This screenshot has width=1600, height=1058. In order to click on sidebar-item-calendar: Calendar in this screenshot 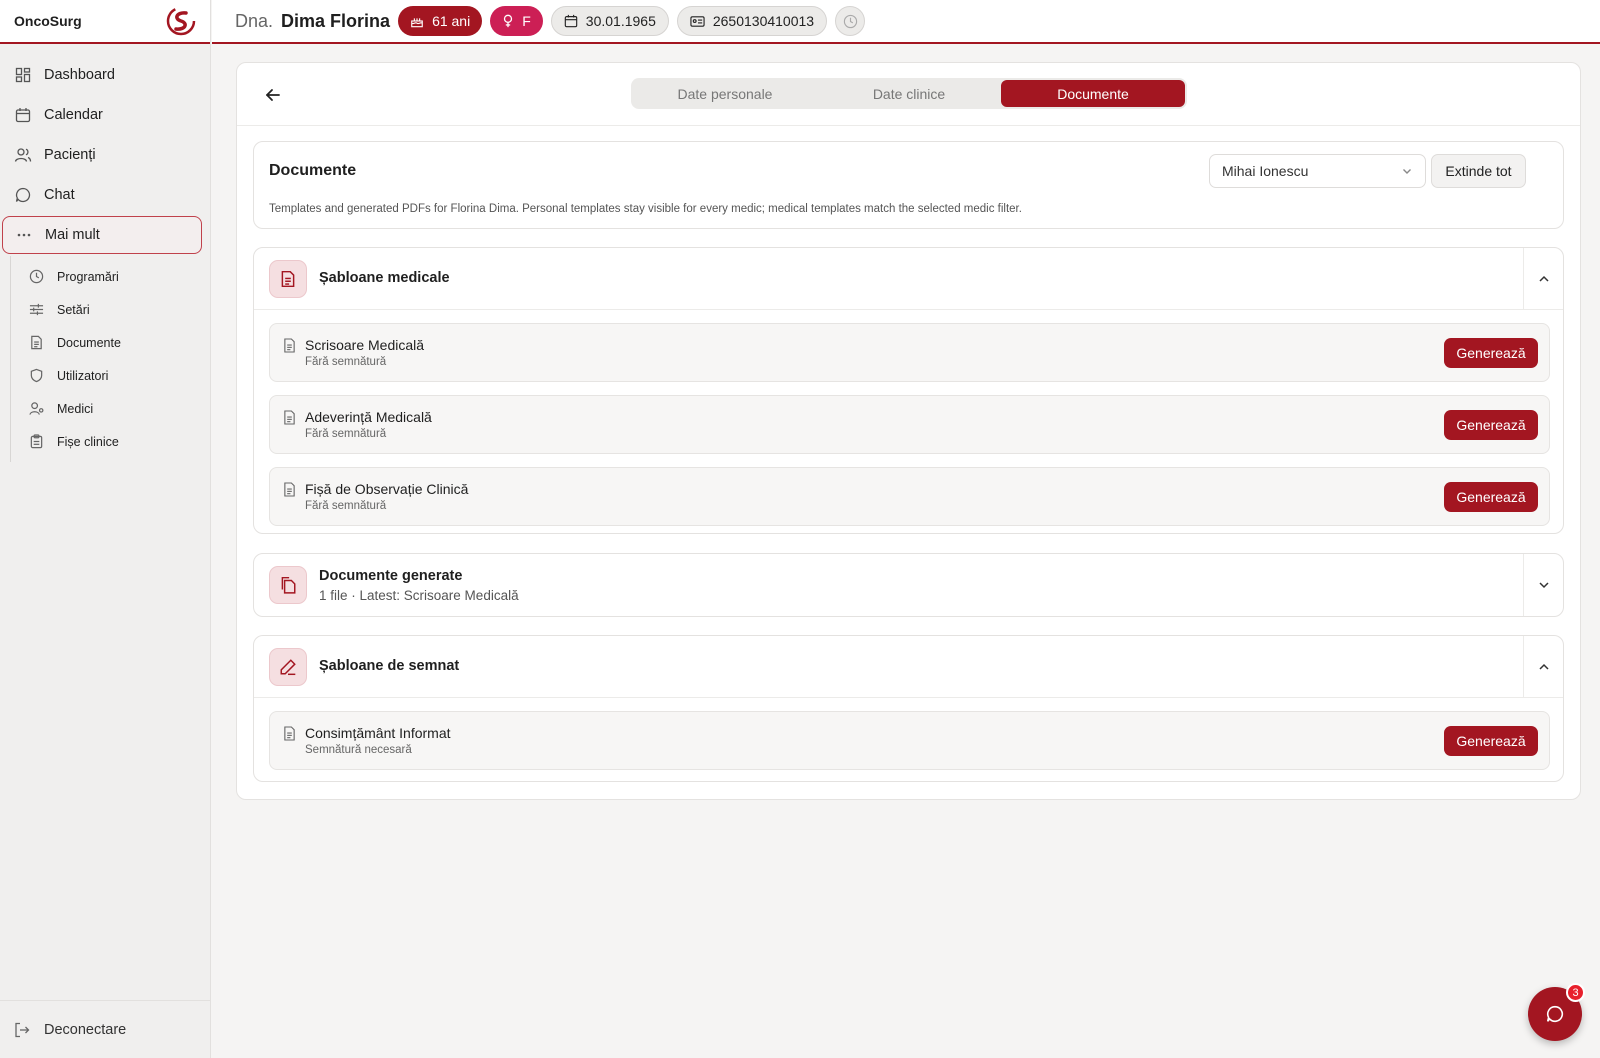, I will do `click(102, 115)`.